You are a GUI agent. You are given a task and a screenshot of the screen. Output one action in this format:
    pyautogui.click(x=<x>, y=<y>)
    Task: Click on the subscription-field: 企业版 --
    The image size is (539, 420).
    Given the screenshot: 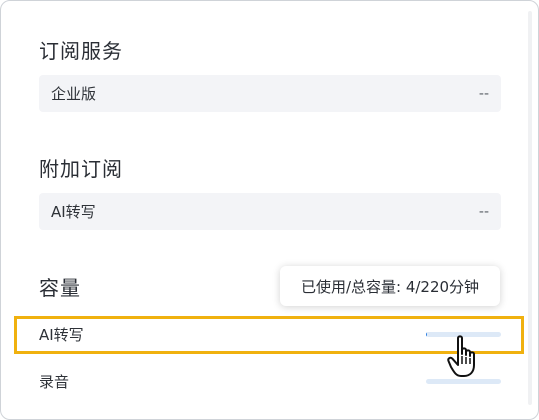 What is the action you would take?
    pyautogui.click(x=270, y=93)
    